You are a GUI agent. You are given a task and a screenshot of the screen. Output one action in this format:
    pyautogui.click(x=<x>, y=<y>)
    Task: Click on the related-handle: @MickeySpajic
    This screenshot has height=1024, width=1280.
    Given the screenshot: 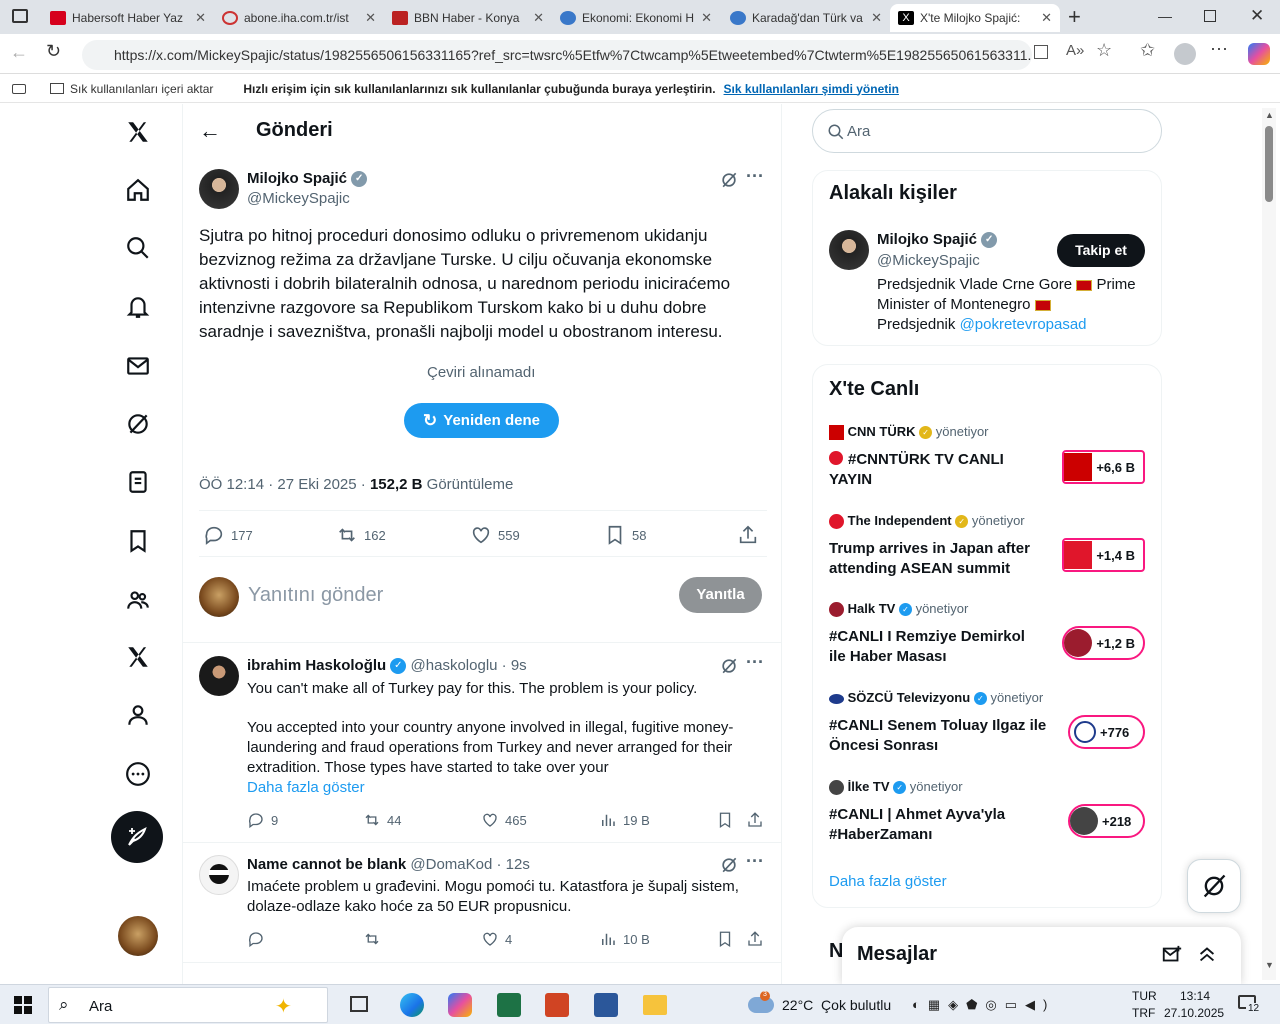 What is the action you would take?
    pyautogui.click(x=928, y=260)
    